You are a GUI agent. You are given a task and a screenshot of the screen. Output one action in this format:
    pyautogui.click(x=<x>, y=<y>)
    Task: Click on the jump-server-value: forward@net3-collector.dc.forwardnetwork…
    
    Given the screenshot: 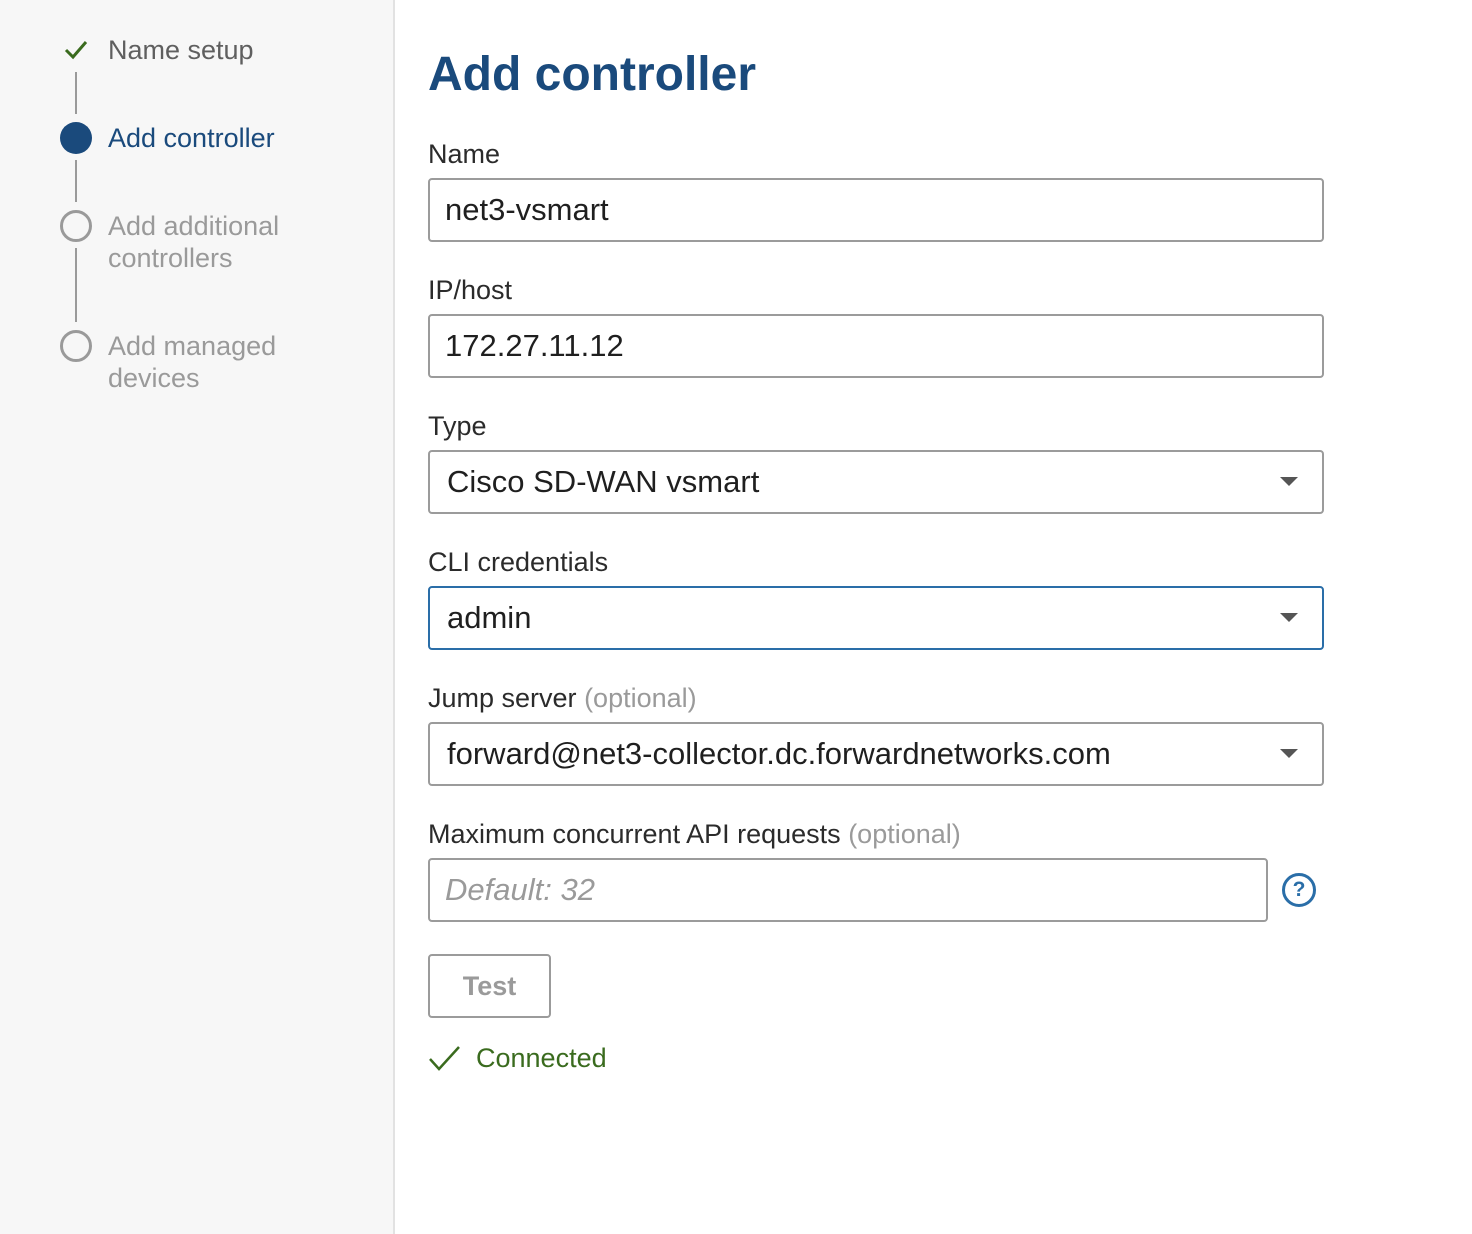 What is the action you would take?
    pyautogui.click(x=779, y=753)
    